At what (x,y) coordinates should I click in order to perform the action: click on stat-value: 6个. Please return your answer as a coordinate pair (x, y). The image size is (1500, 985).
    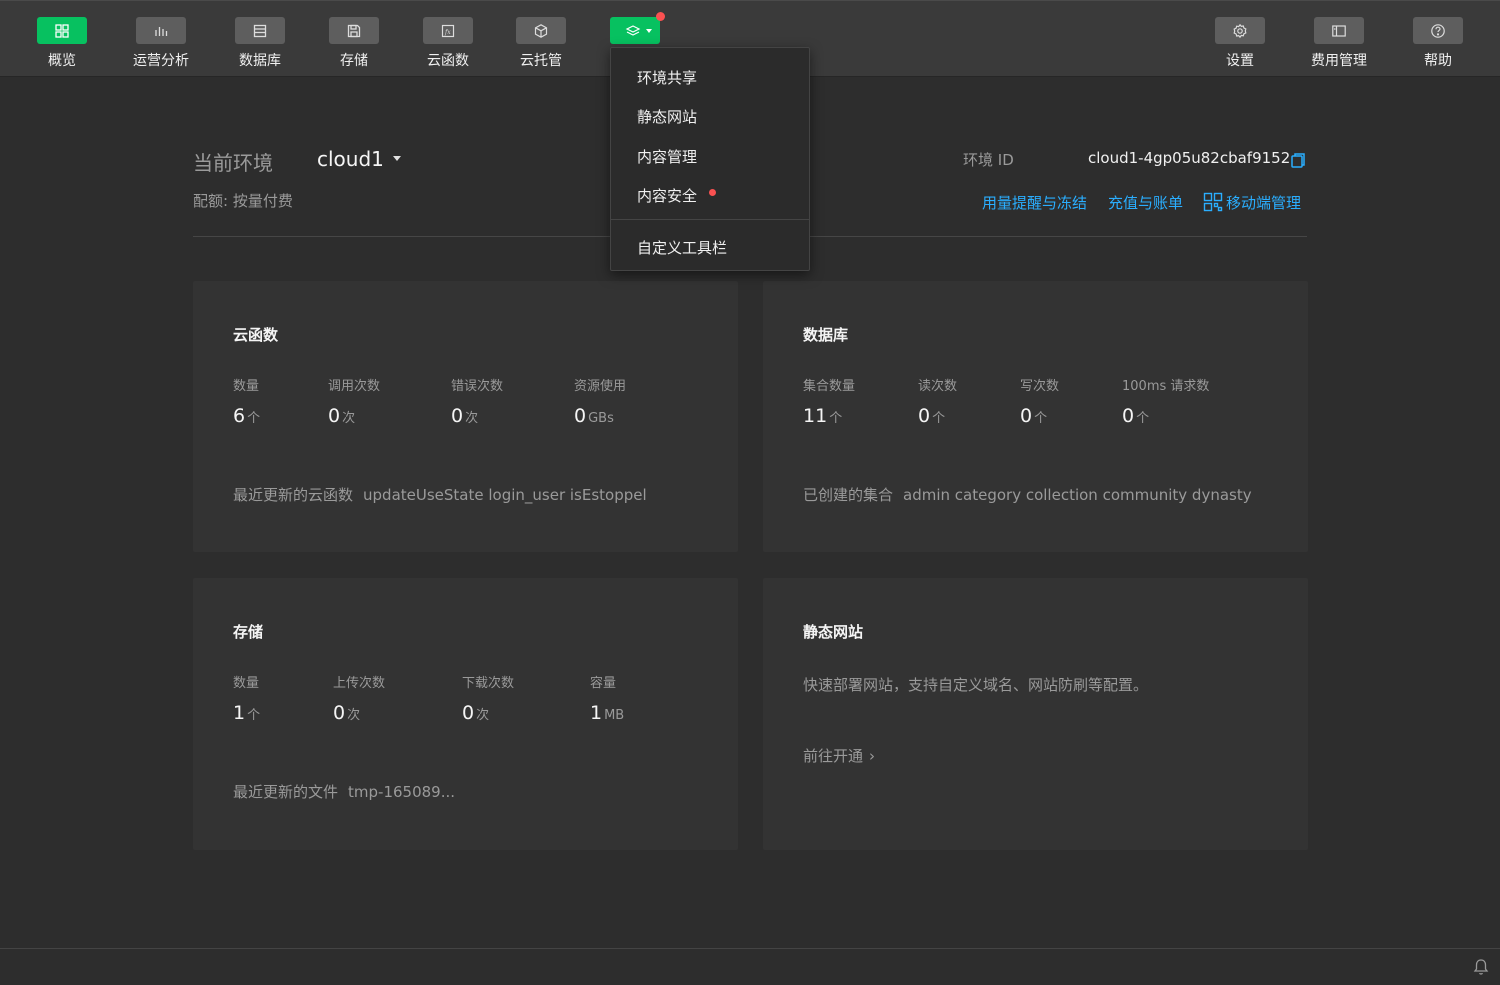
    Looking at the image, I should click on (247, 416).